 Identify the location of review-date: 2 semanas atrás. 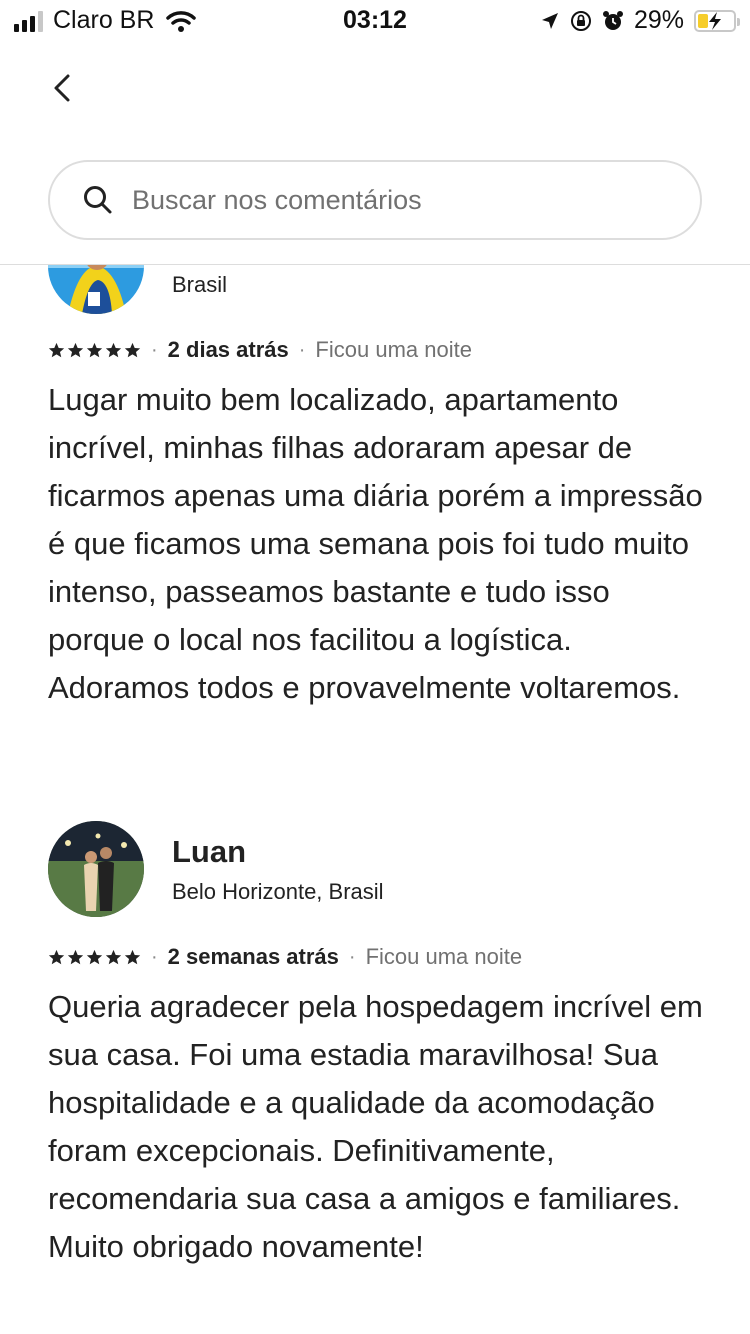
(253, 956).